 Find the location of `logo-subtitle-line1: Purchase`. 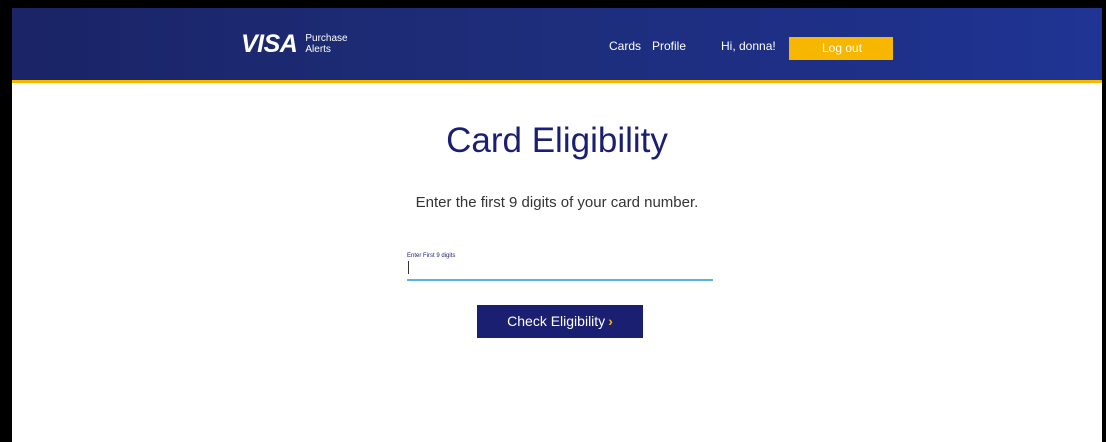

logo-subtitle-line1: Purchase is located at coordinates (326, 38).